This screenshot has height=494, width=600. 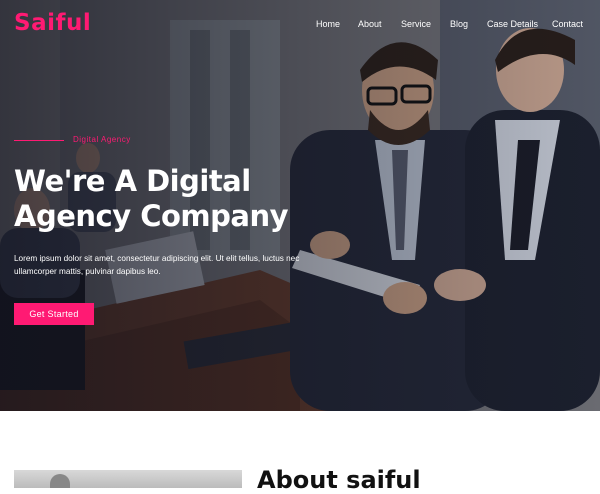 I want to click on nav-item-home: Home, so click(x=328, y=24).